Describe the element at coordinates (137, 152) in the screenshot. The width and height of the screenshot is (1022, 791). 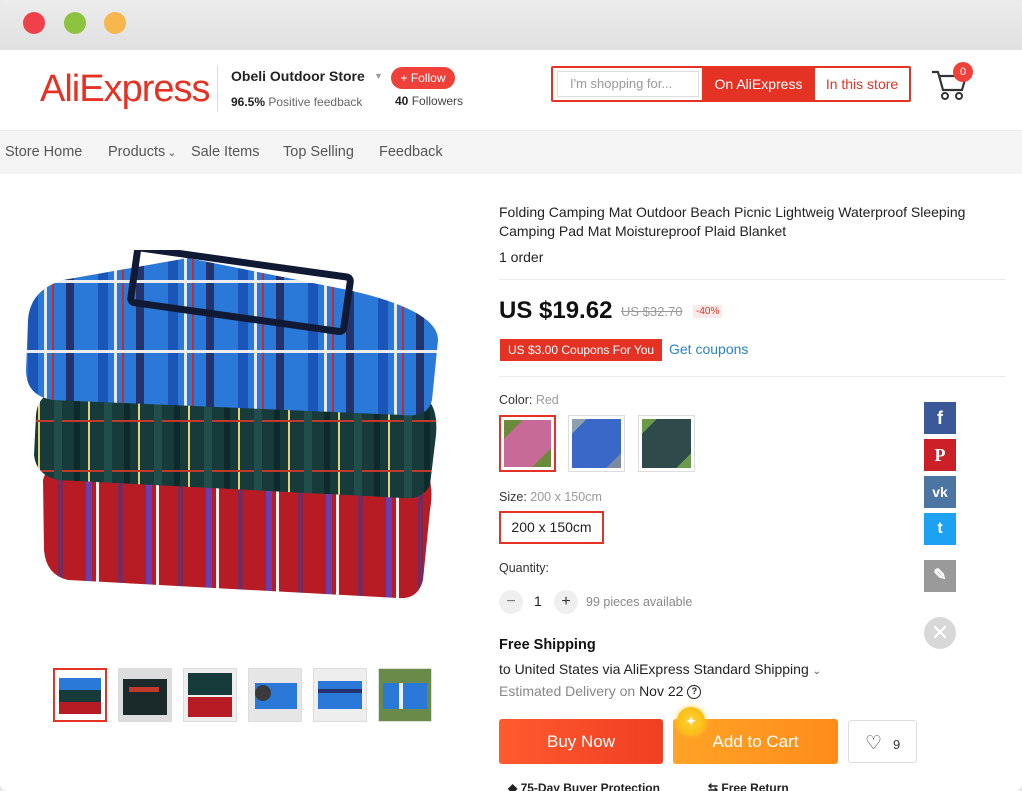
I see `nav-products-label: Products` at that location.